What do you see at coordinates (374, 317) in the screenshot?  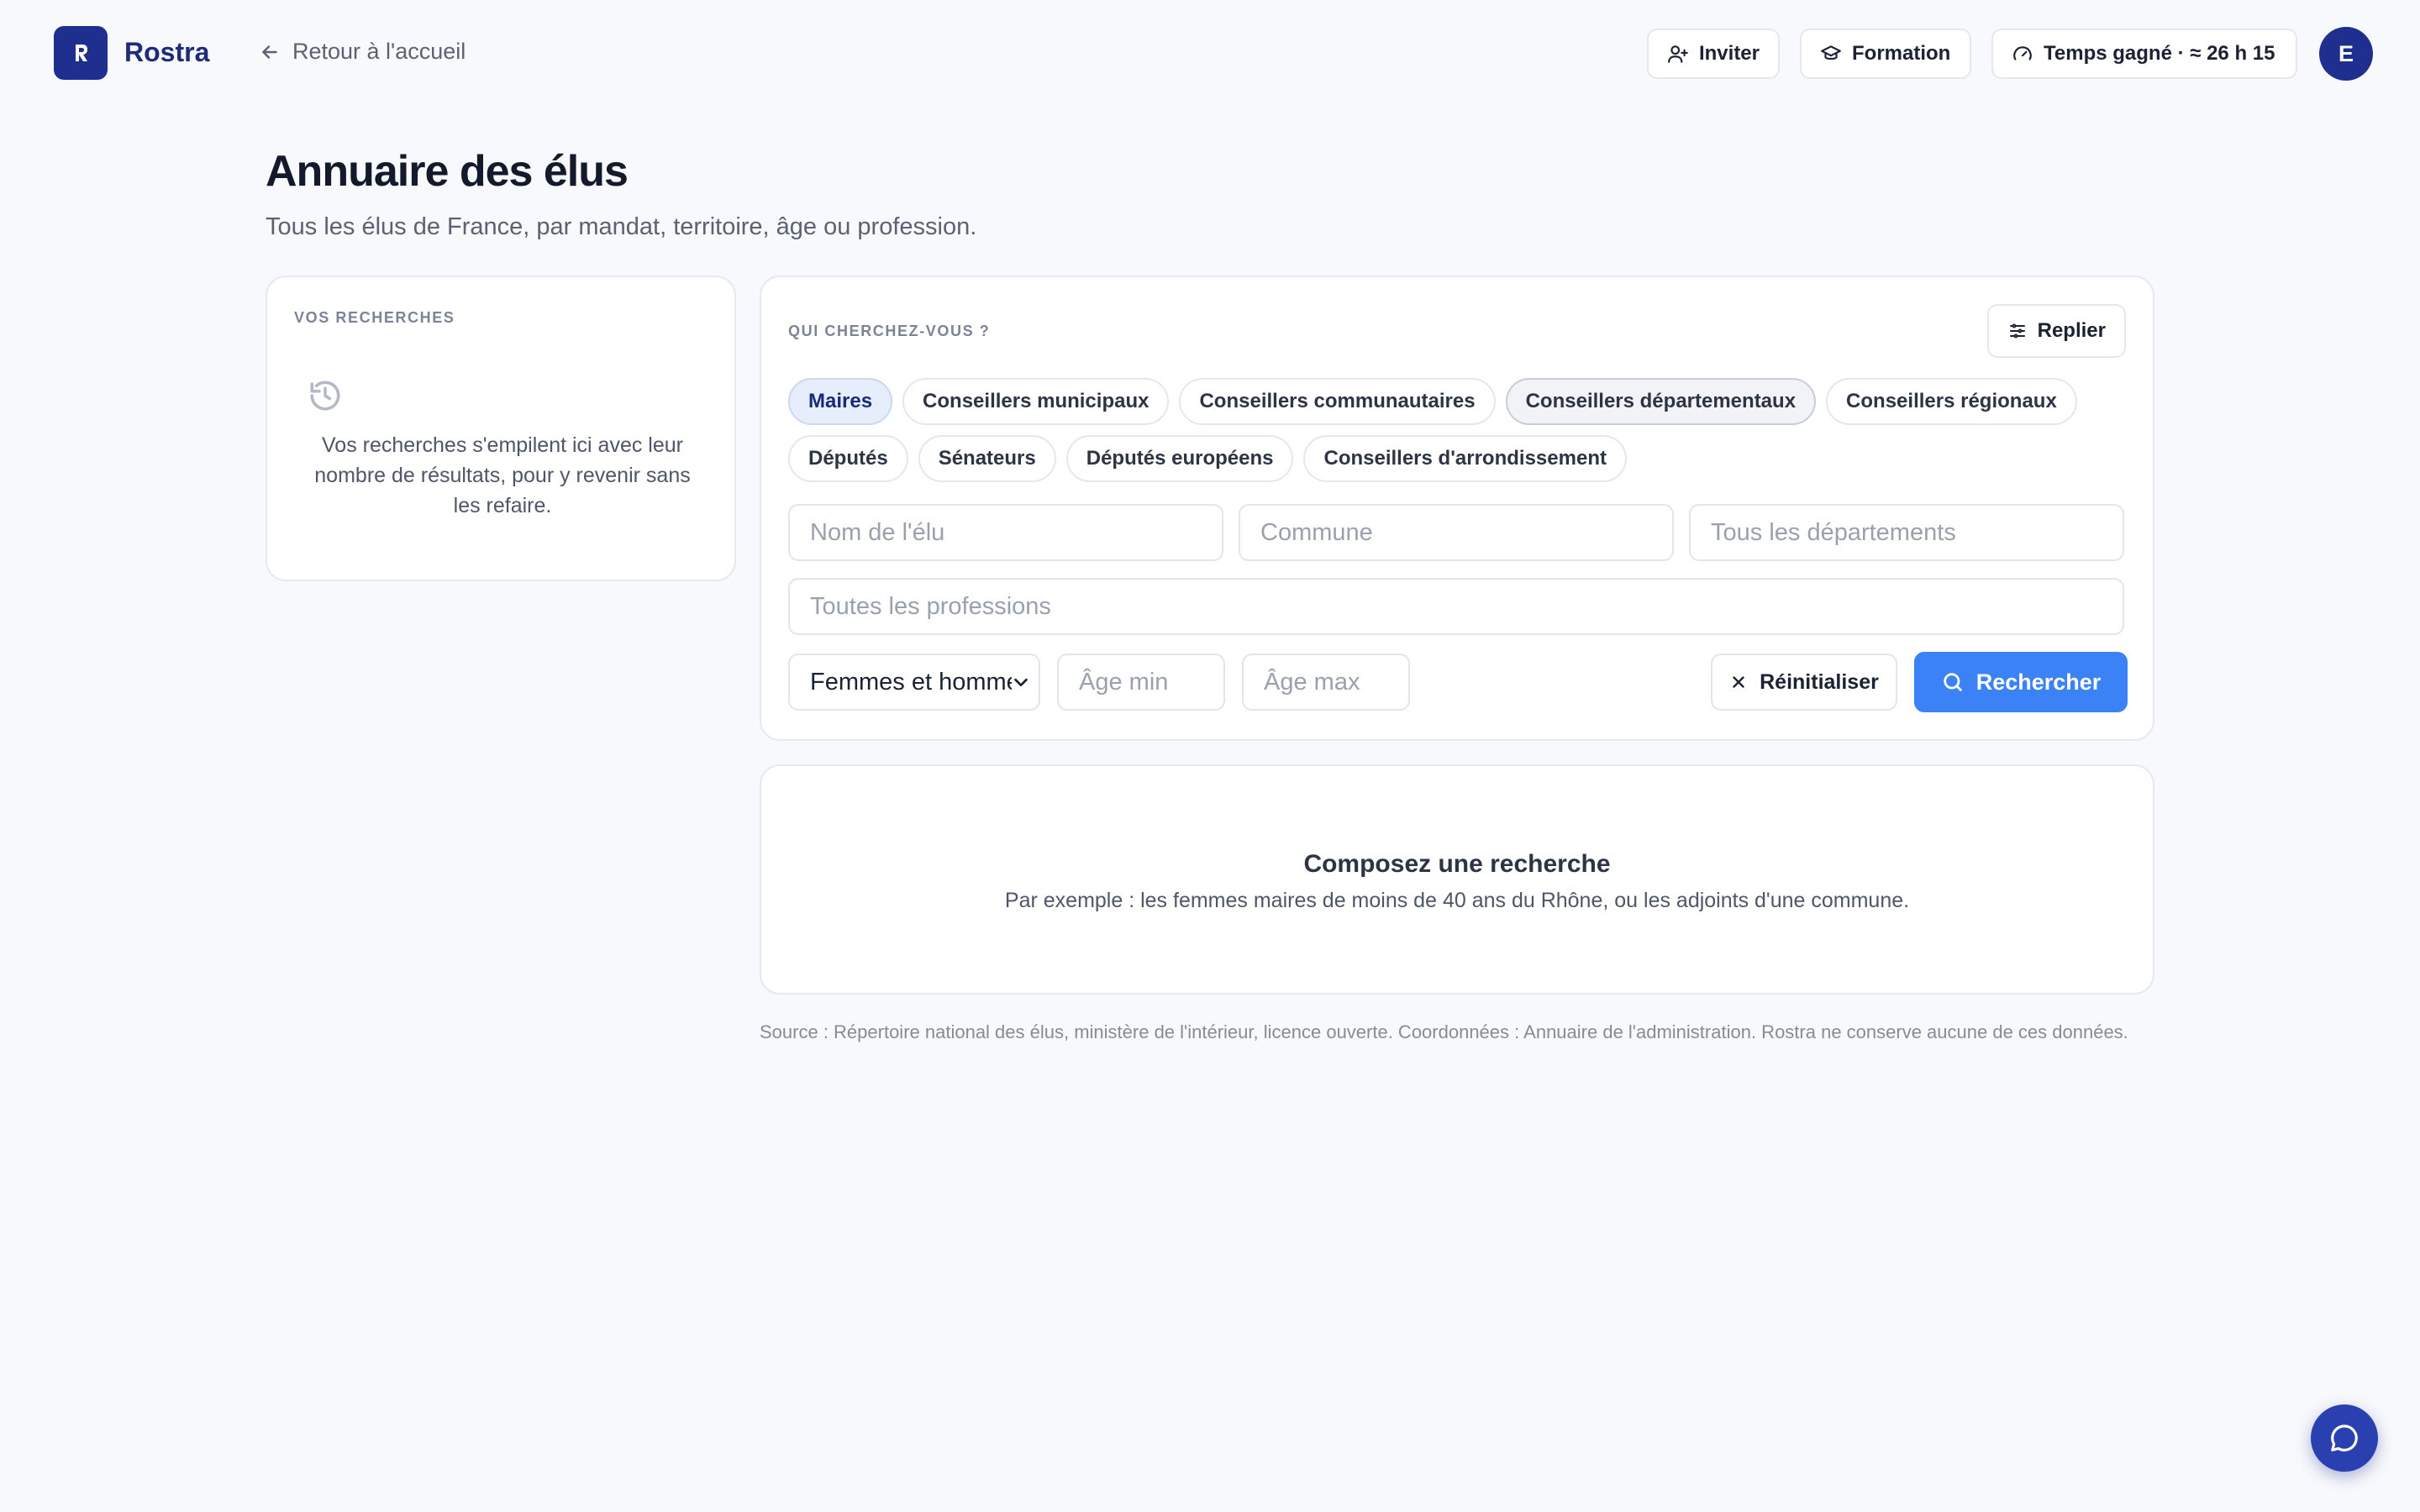 I see `history-section-label: VOS RECHERCHES` at bounding box center [374, 317].